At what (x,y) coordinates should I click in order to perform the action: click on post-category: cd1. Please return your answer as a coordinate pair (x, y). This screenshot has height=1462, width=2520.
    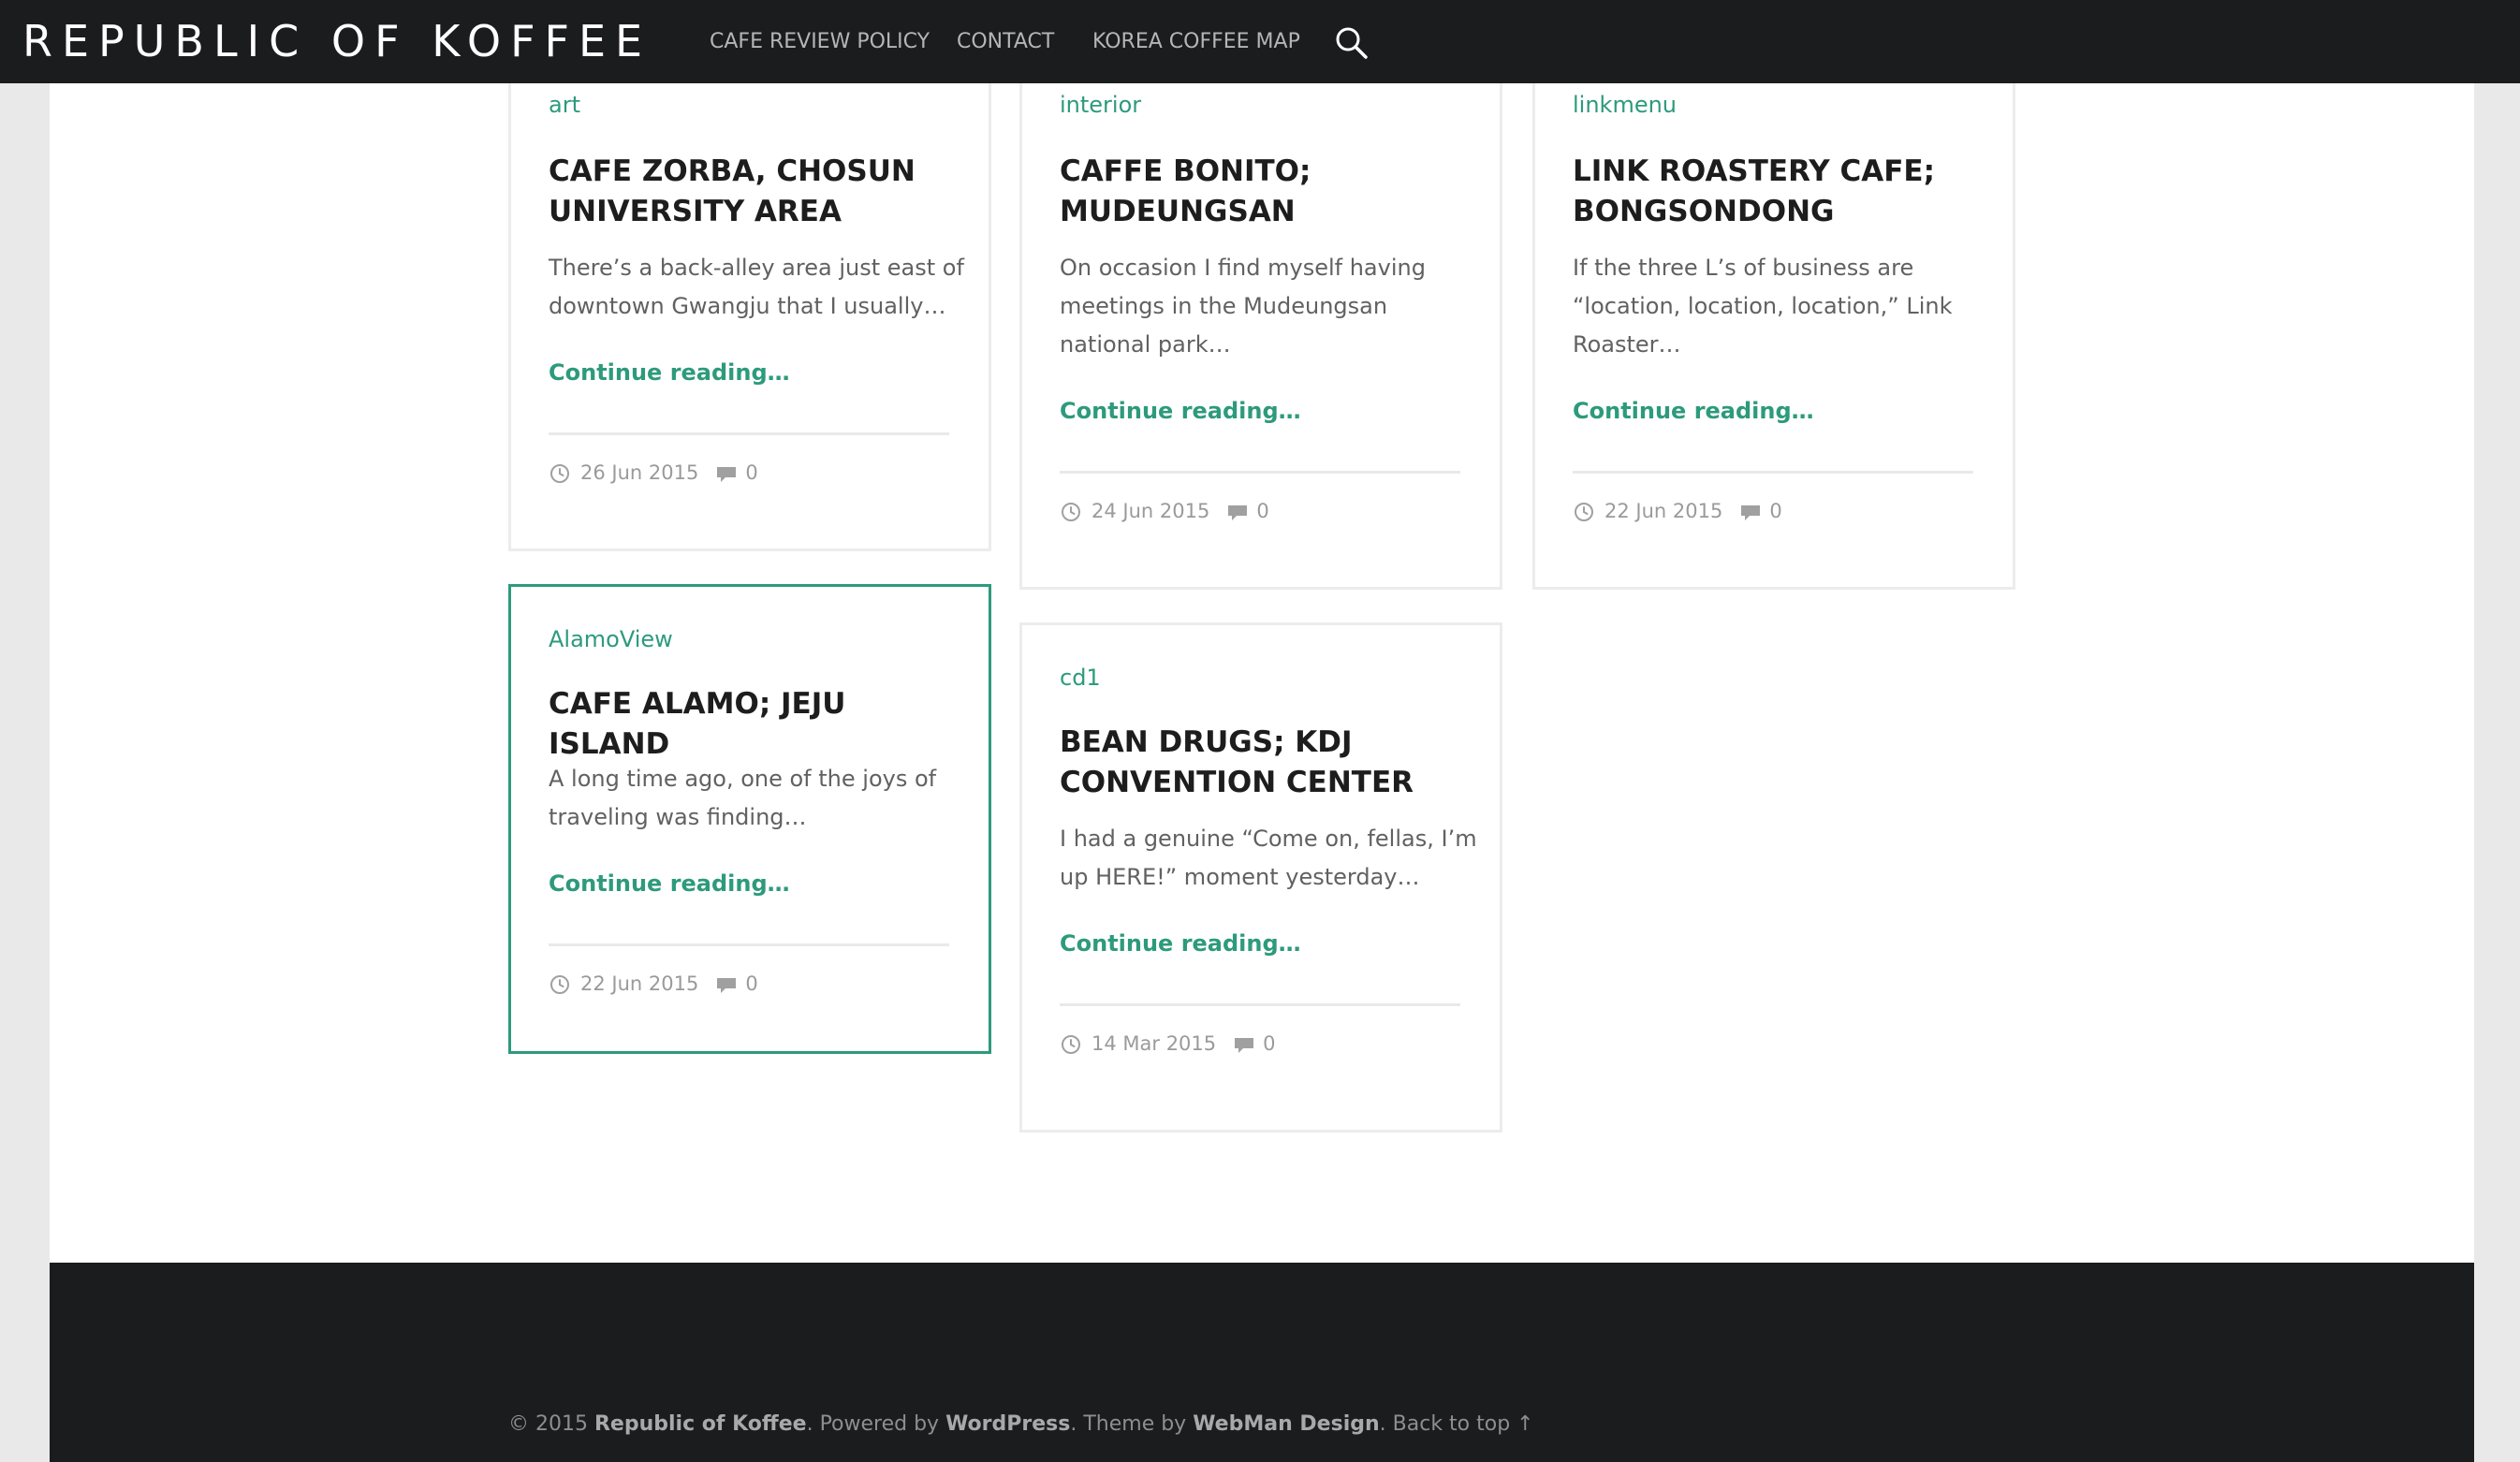
    Looking at the image, I should click on (1080, 678).